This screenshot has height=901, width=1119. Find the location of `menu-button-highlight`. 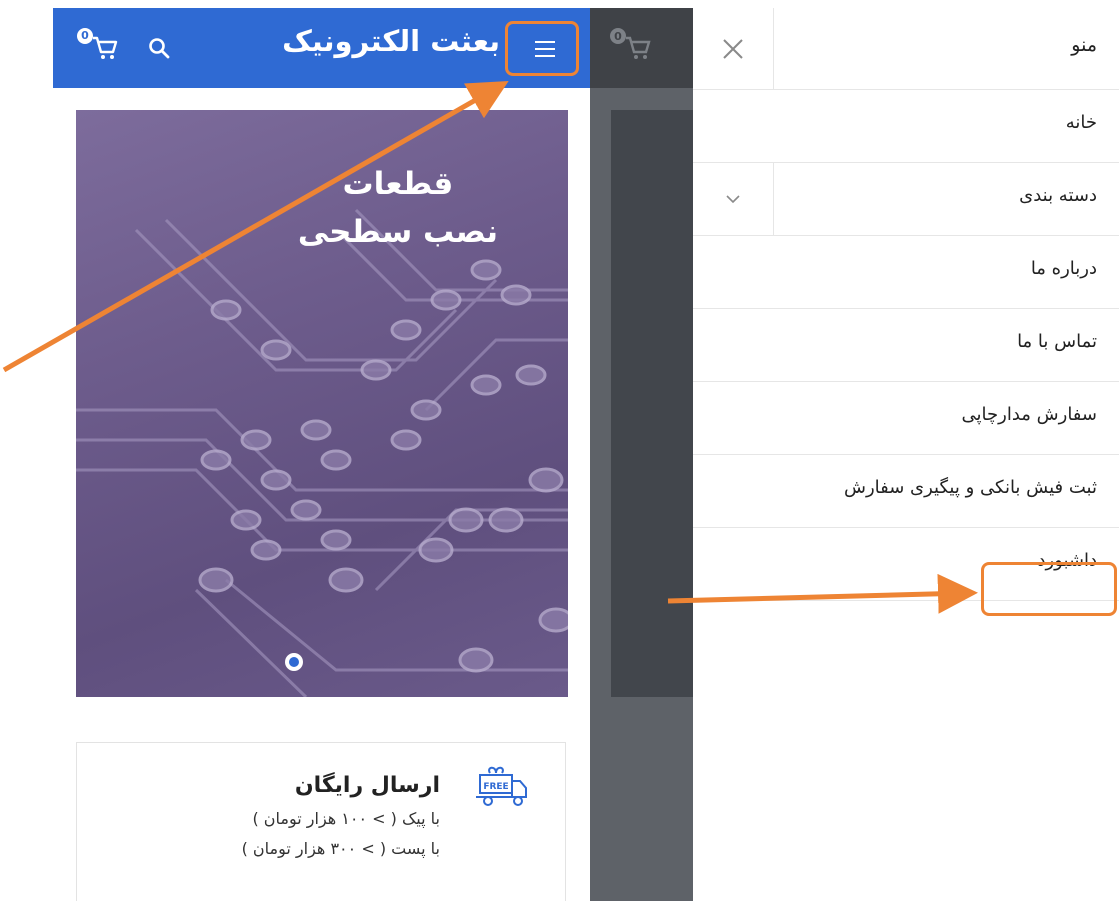

menu-button-highlight is located at coordinates (542, 48).